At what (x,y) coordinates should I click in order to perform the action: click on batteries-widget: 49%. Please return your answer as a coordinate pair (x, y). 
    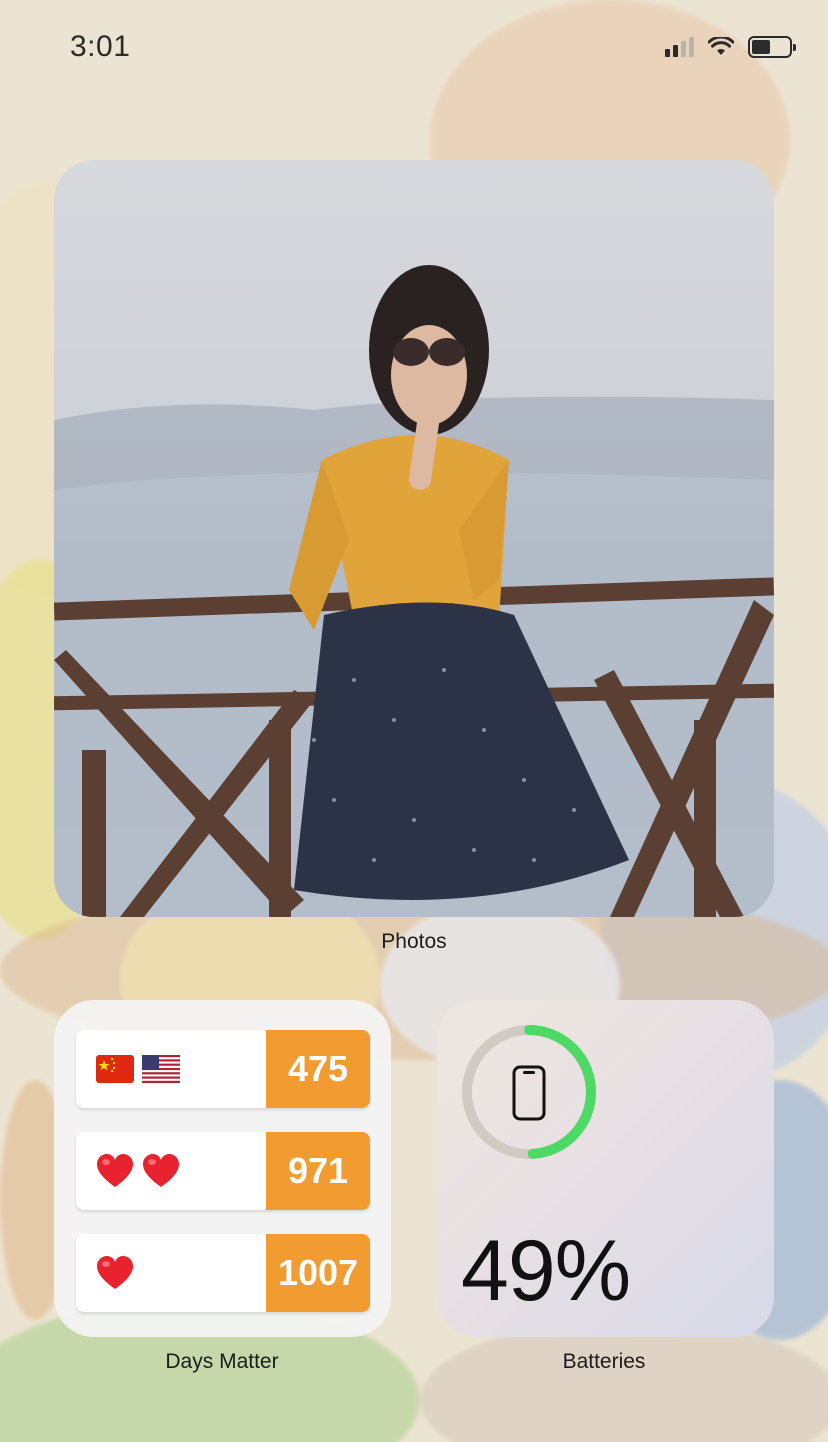
    Looking at the image, I should click on (605, 1168).